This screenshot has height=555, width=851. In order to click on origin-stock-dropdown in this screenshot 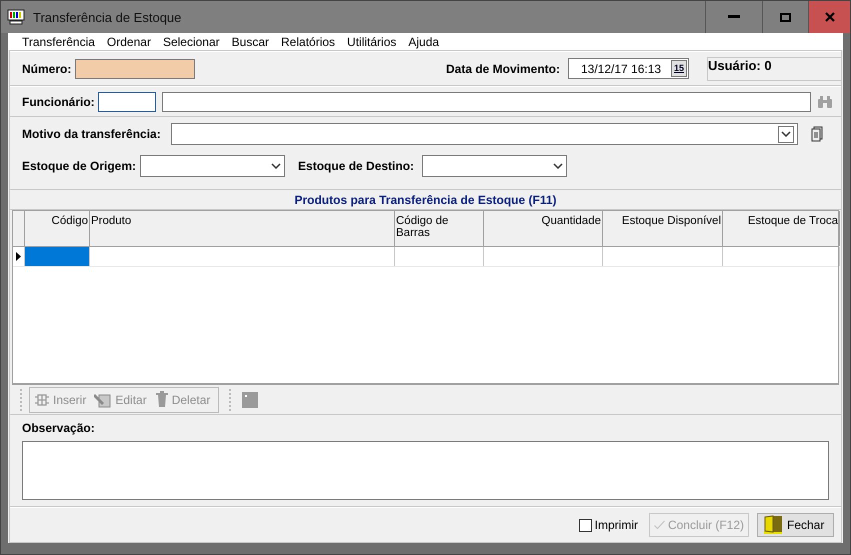, I will do `click(213, 166)`.